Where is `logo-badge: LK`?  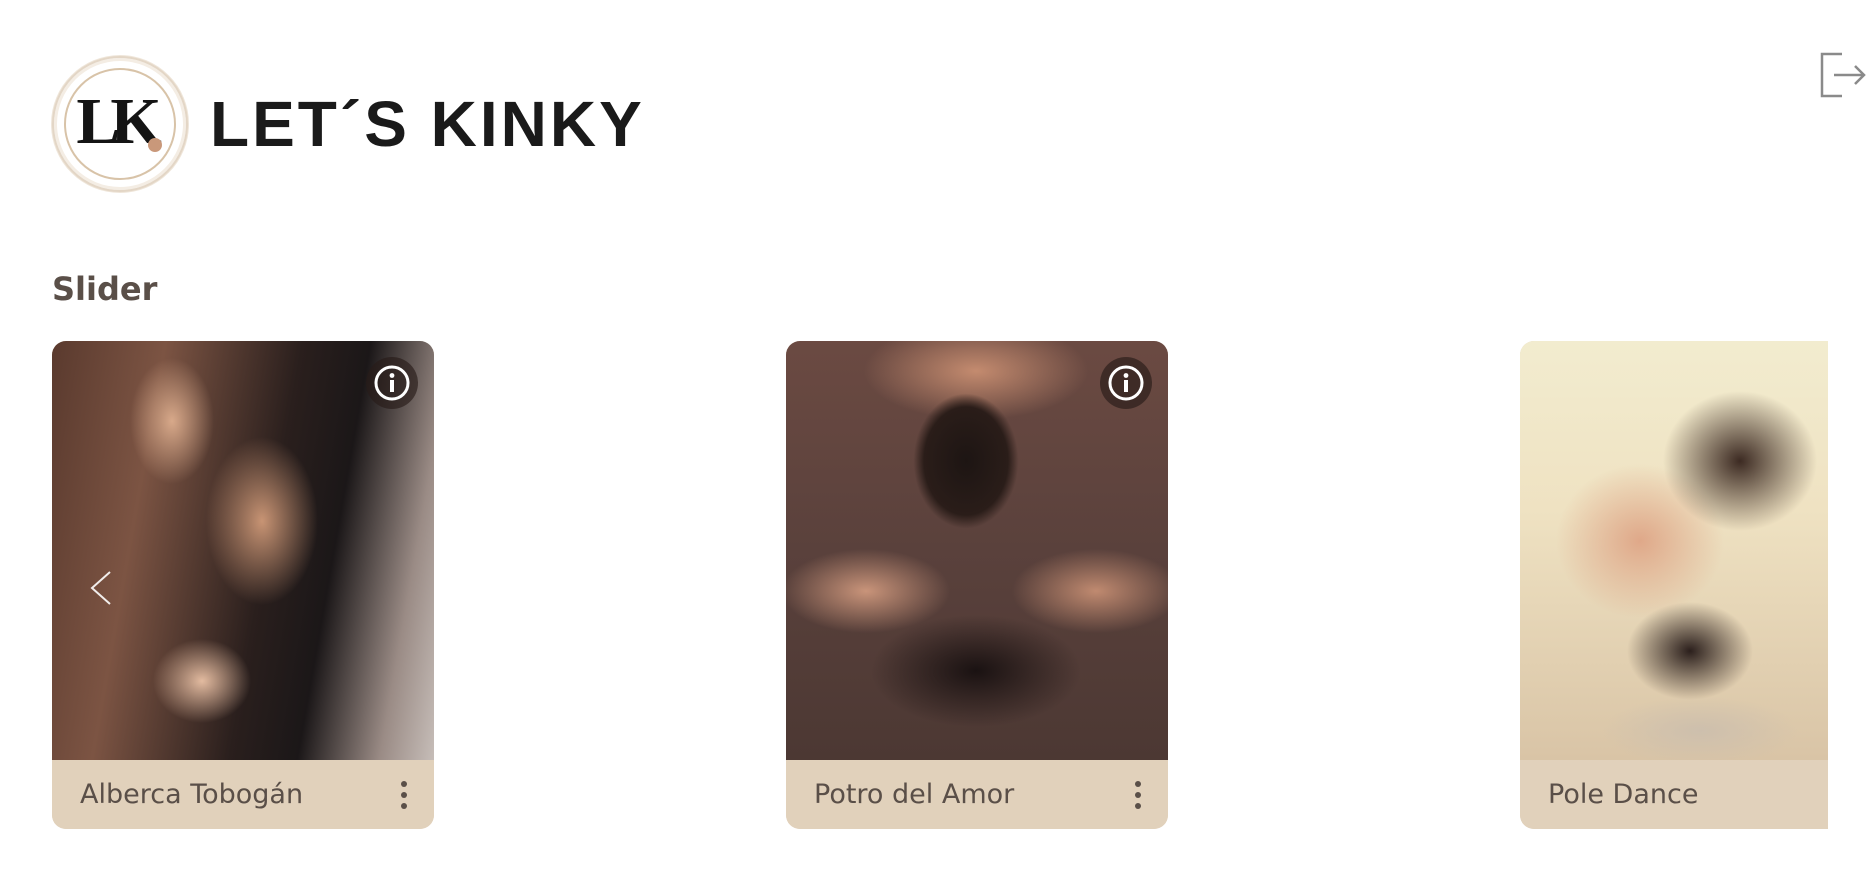
logo-badge: LK is located at coordinates (120, 124).